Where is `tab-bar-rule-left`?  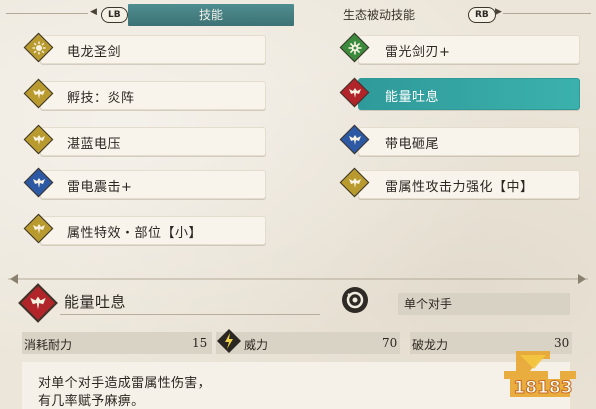
tab-bar-rule-left is located at coordinates (47, 13).